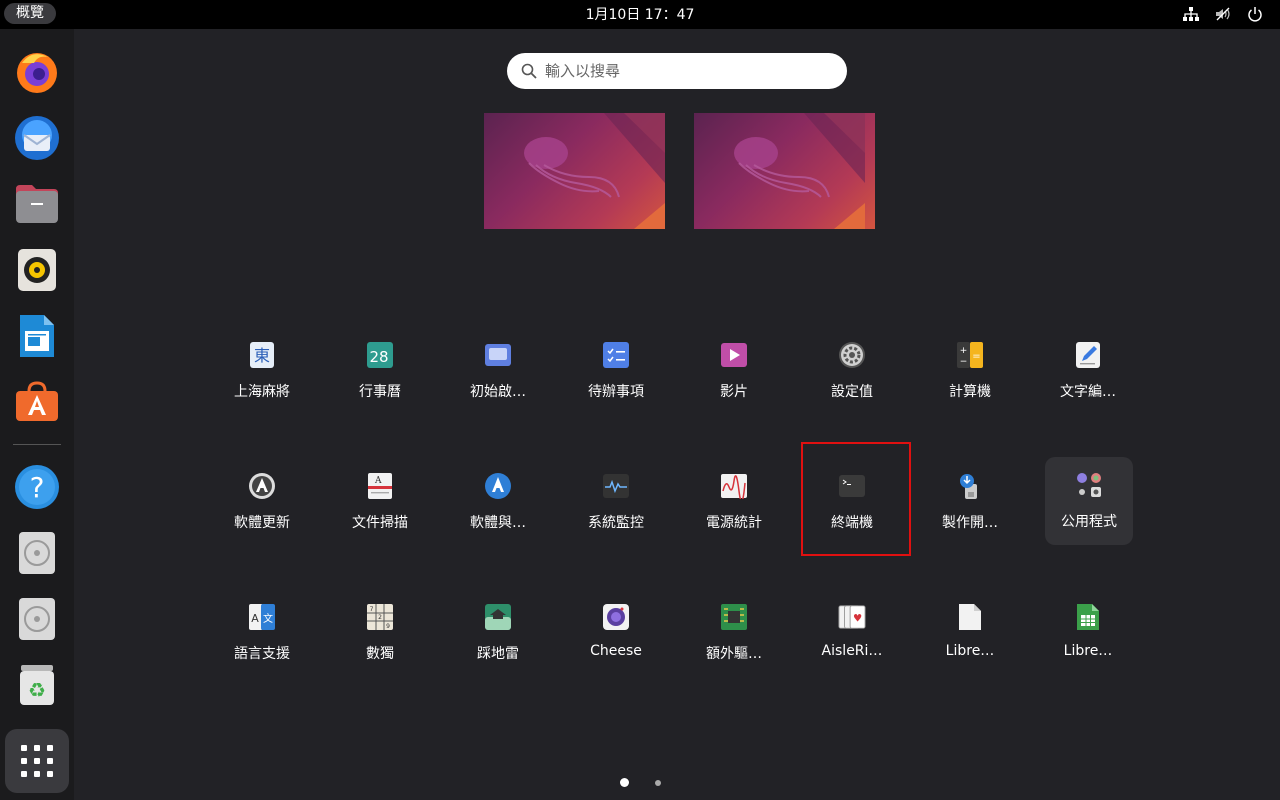 The width and height of the screenshot is (1280, 800). I want to click on search-box, so click(677, 71).